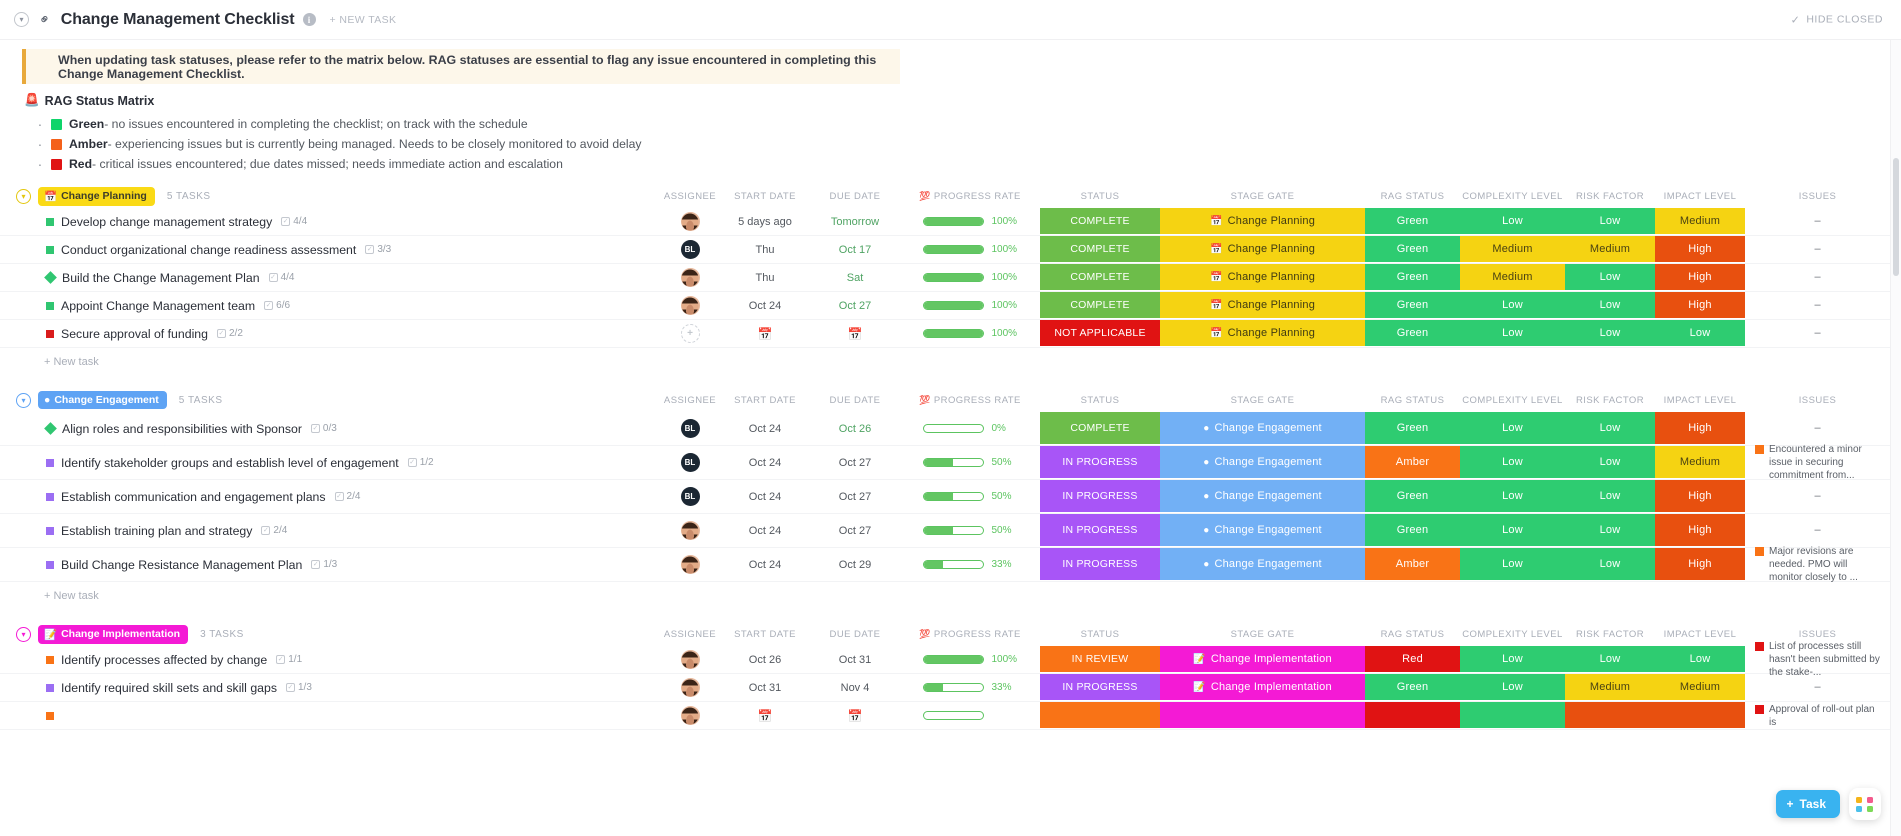  I want to click on vertical-scrollbar-track, so click(1895, 438).